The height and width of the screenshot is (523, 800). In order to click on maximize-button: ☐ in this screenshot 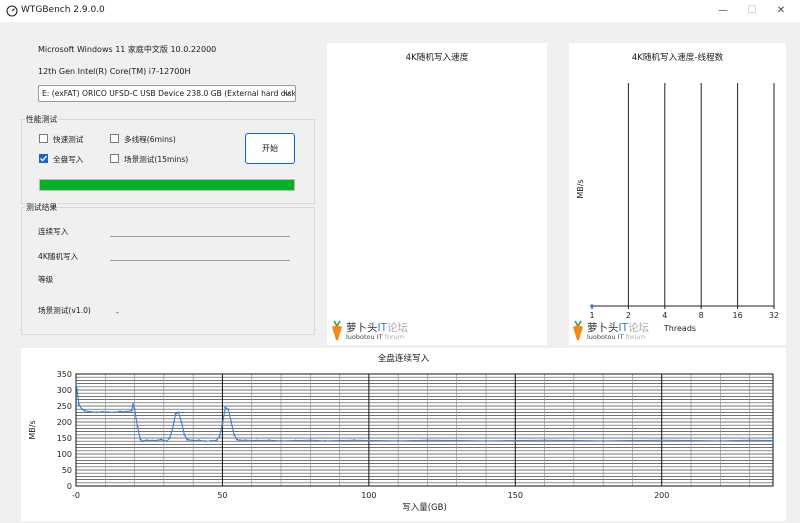, I will do `click(752, 11)`.